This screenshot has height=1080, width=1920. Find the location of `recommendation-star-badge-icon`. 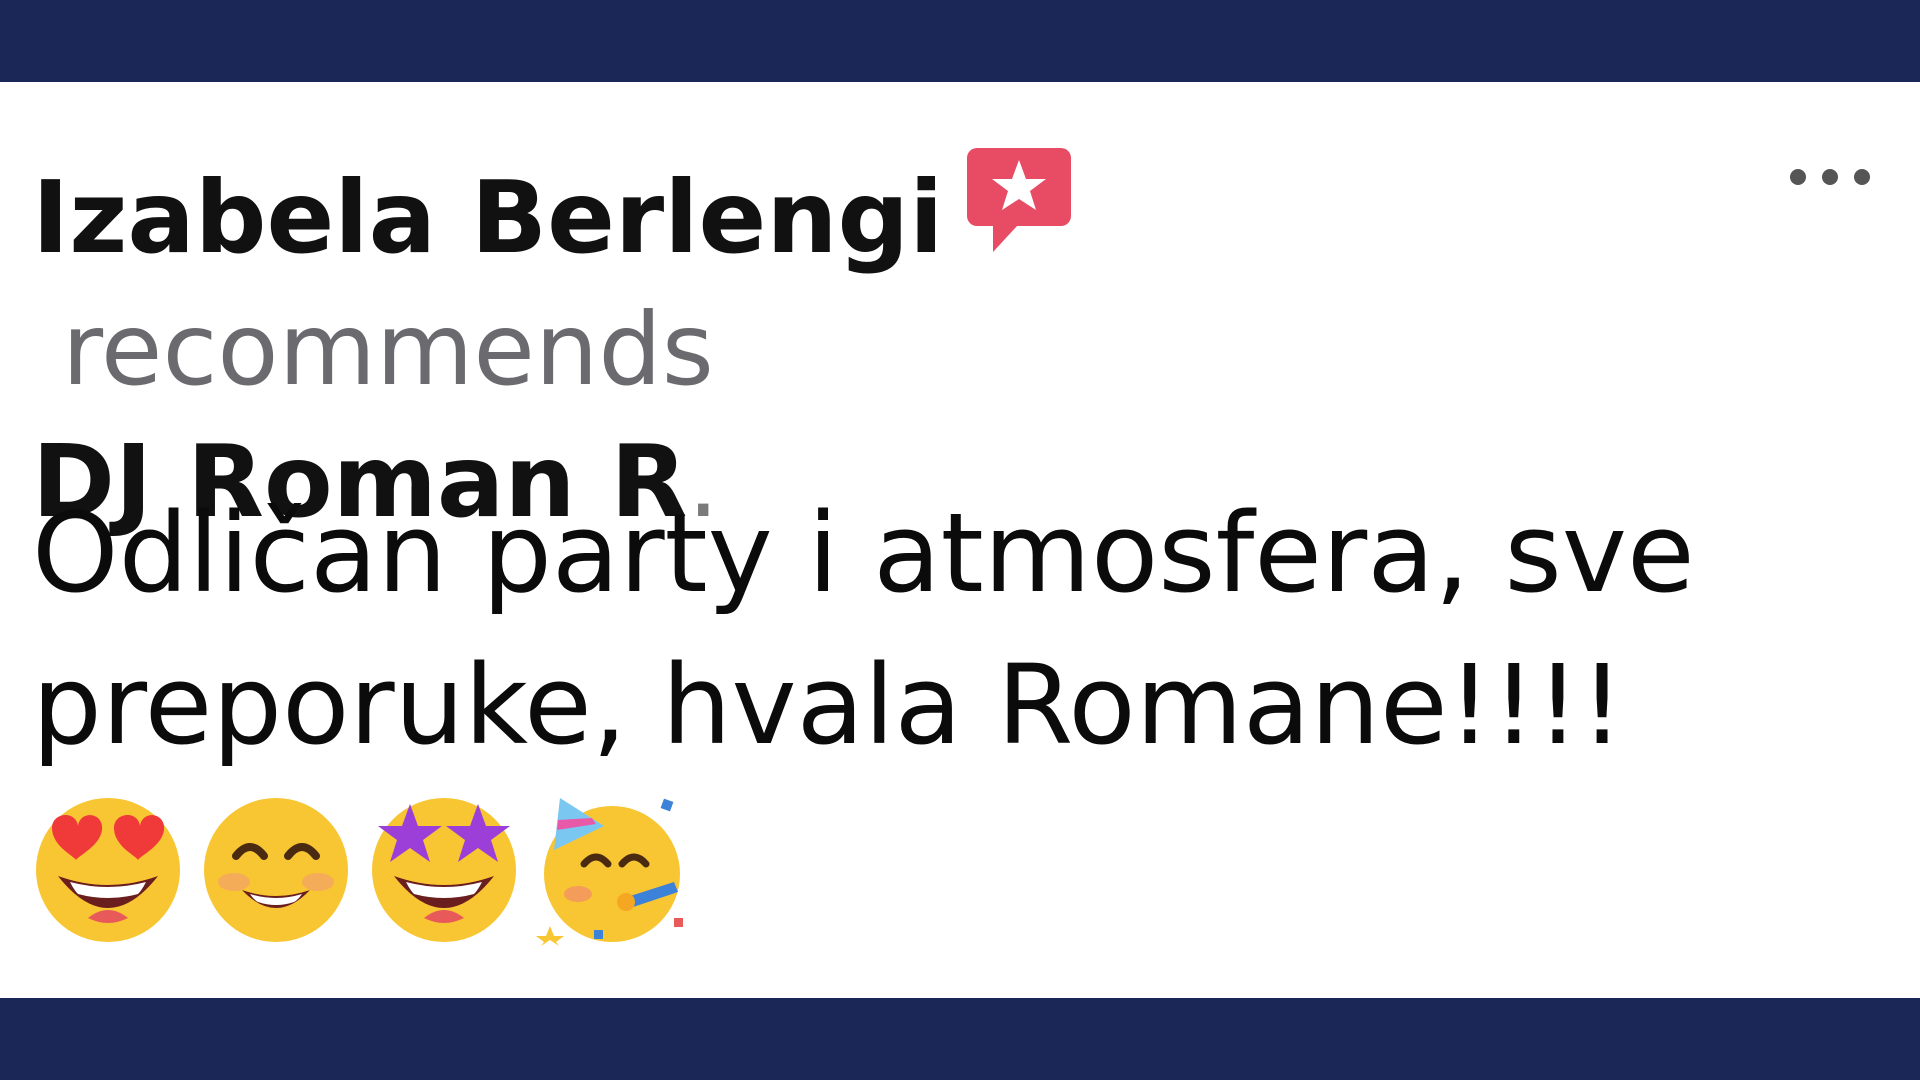

recommendation-star-badge-icon is located at coordinates (1019, 200).